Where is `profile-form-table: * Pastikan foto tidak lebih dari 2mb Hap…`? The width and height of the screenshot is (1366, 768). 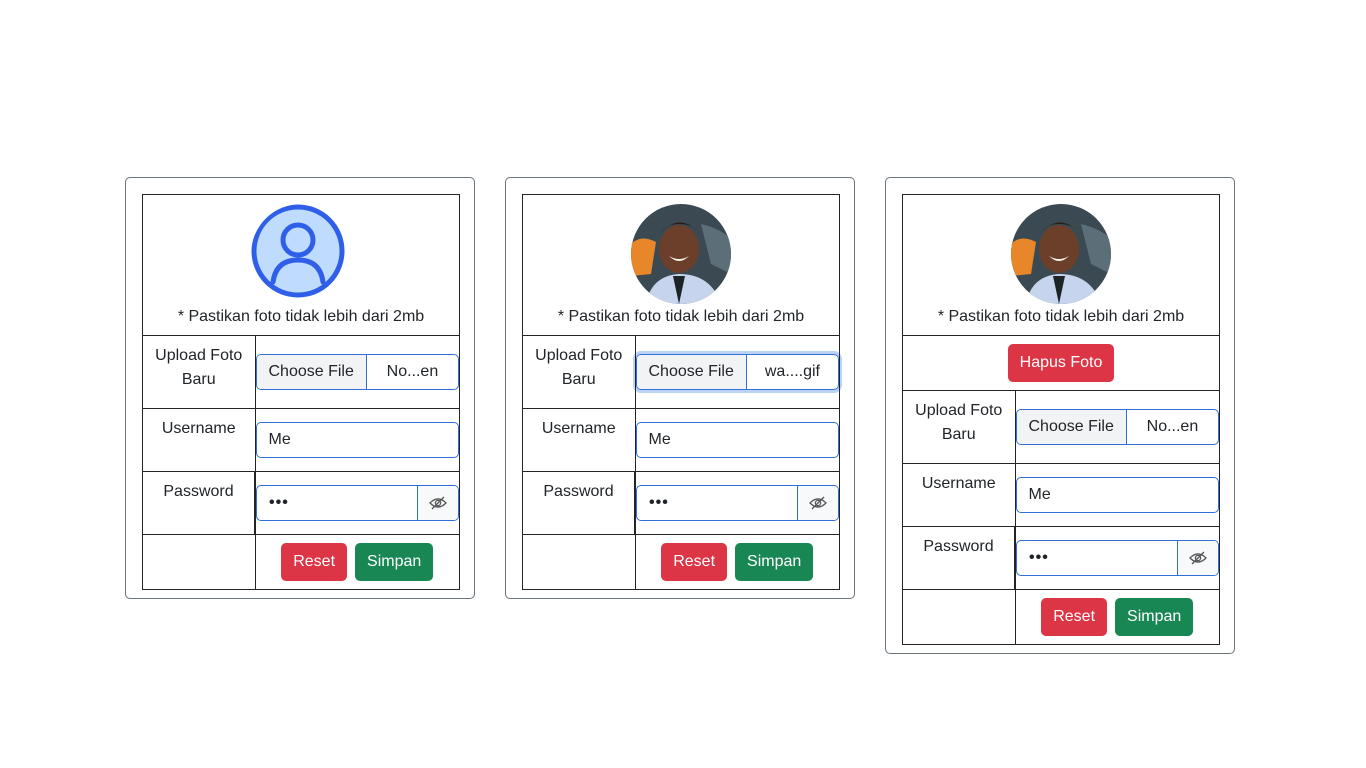 profile-form-table: * Pastikan foto tidak lebih dari 2mb Hap… is located at coordinates (1061, 419).